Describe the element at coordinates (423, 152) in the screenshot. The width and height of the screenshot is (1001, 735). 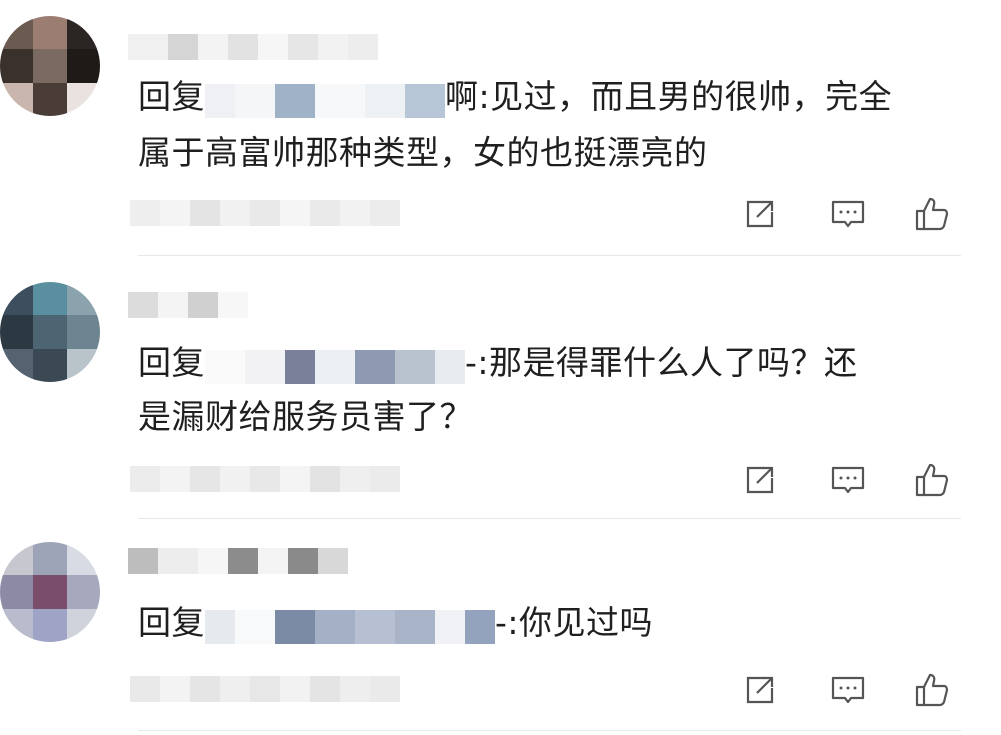
I see `comment-text-line2: 属于高富帅那种类型，女的也挺漂亮的` at that location.